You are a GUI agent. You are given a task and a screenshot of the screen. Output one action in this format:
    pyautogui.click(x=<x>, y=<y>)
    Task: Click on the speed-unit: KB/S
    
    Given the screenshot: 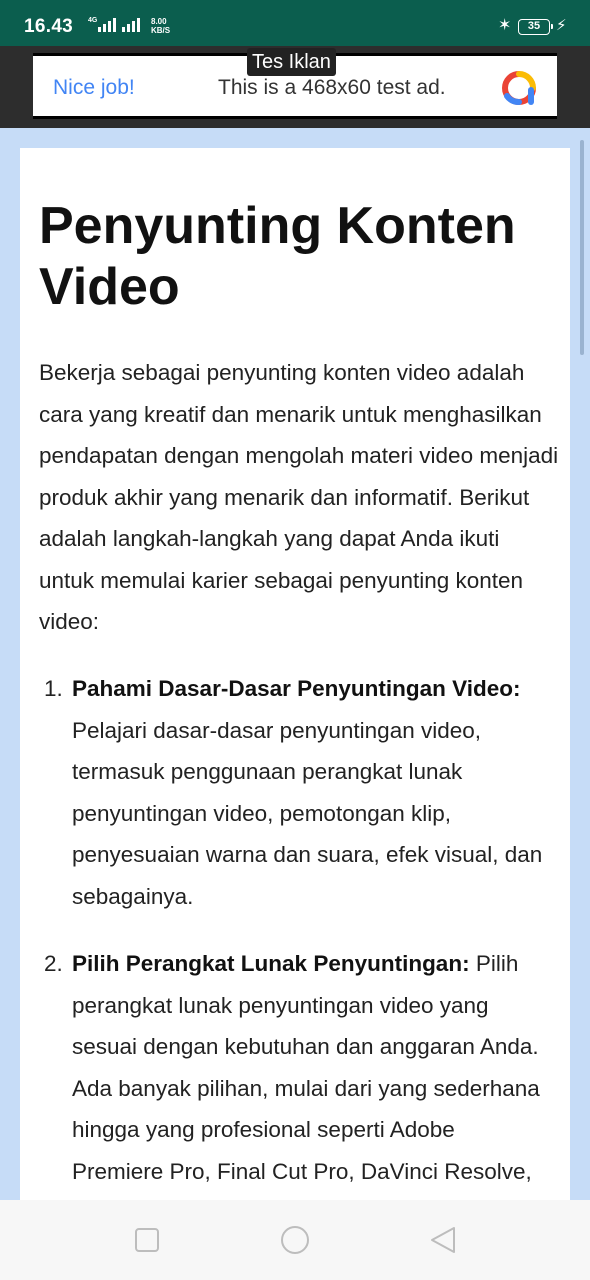 What is the action you would take?
    pyautogui.click(x=161, y=30)
    